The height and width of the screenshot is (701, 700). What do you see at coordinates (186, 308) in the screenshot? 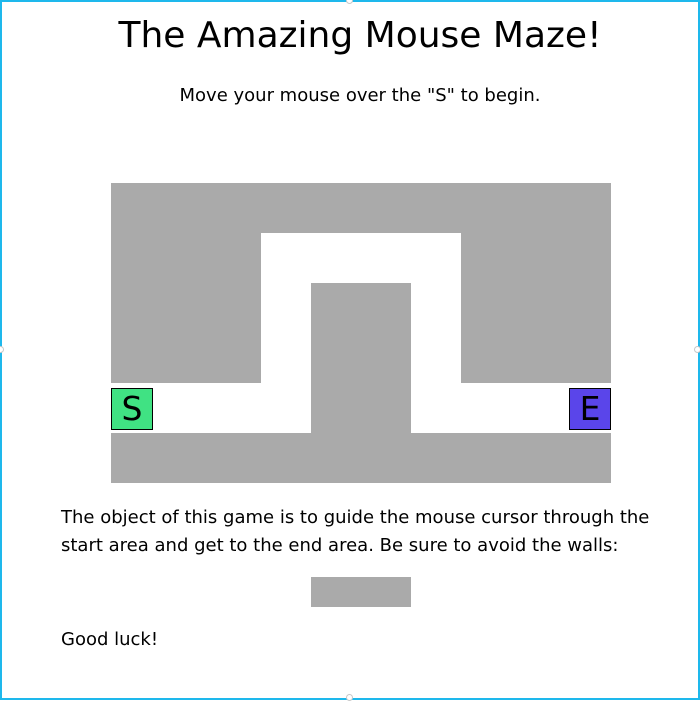
I see `maze-wall-upper-left` at bounding box center [186, 308].